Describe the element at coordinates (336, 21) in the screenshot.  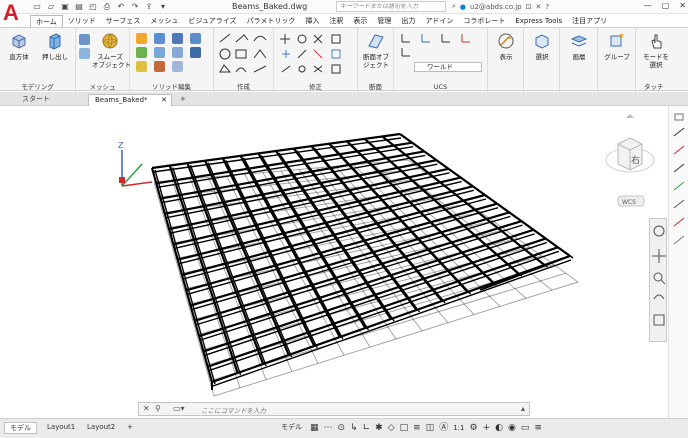
I see `tab-annotate: 注釈` at that location.